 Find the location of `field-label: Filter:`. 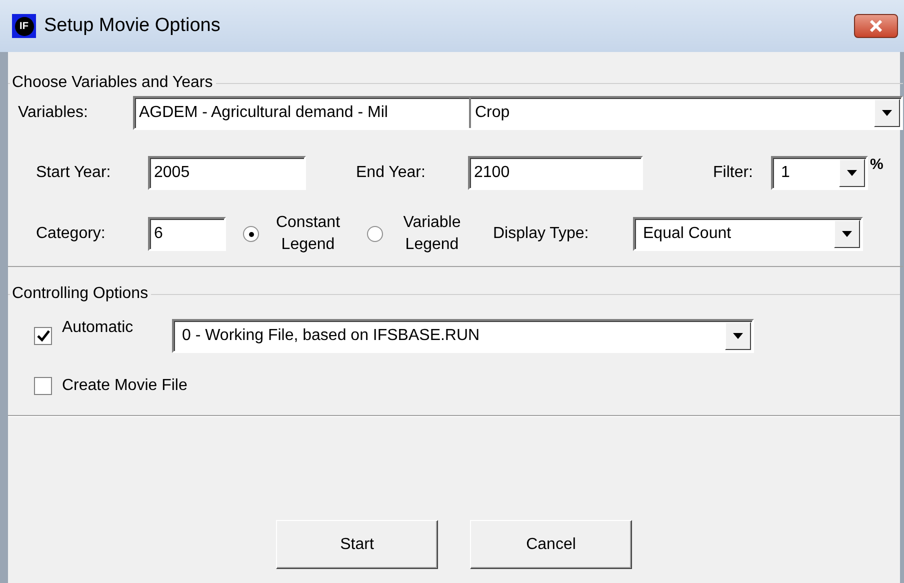

field-label: Filter: is located at coordinates (733, 173).